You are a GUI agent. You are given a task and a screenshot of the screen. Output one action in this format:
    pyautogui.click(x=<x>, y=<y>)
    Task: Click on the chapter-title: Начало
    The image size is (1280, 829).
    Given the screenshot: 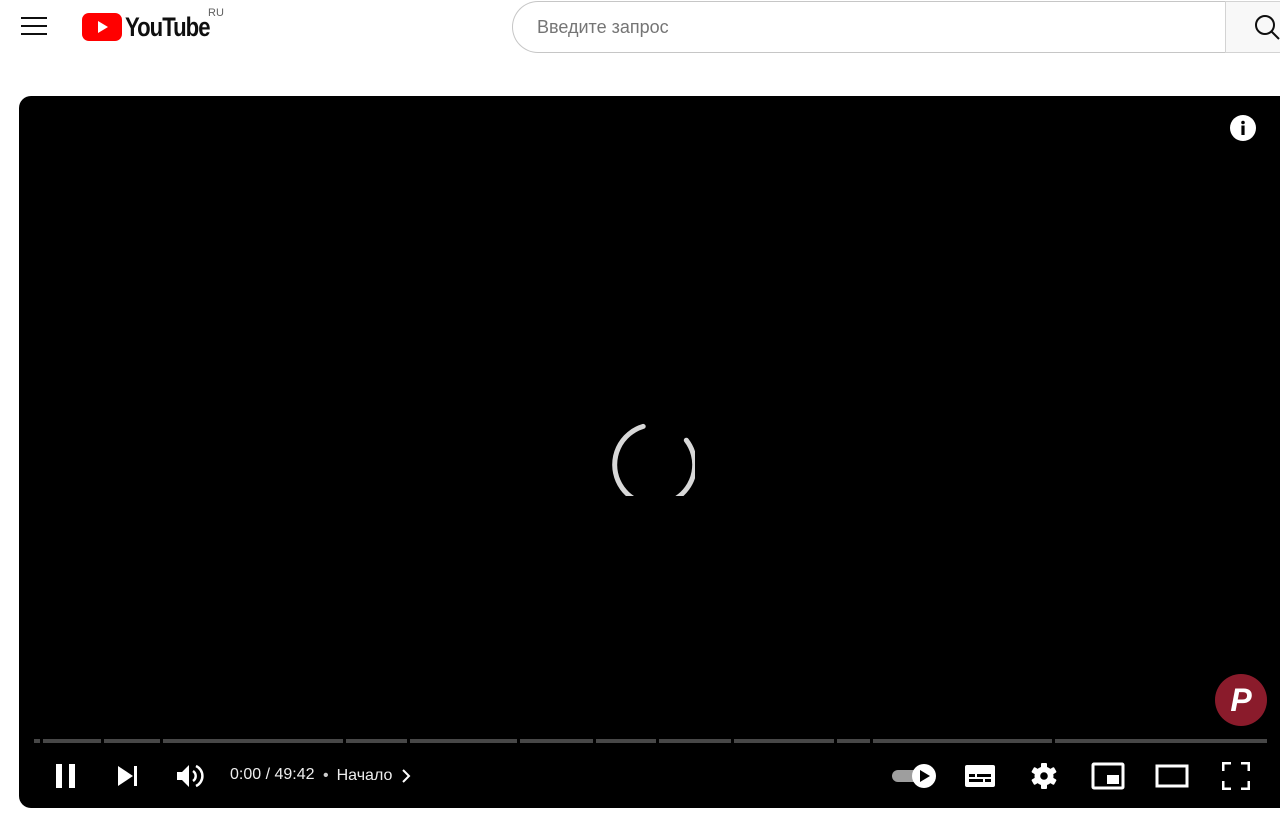 What is the action you would take?
    pyautogui.click(x=364, y=775)
    